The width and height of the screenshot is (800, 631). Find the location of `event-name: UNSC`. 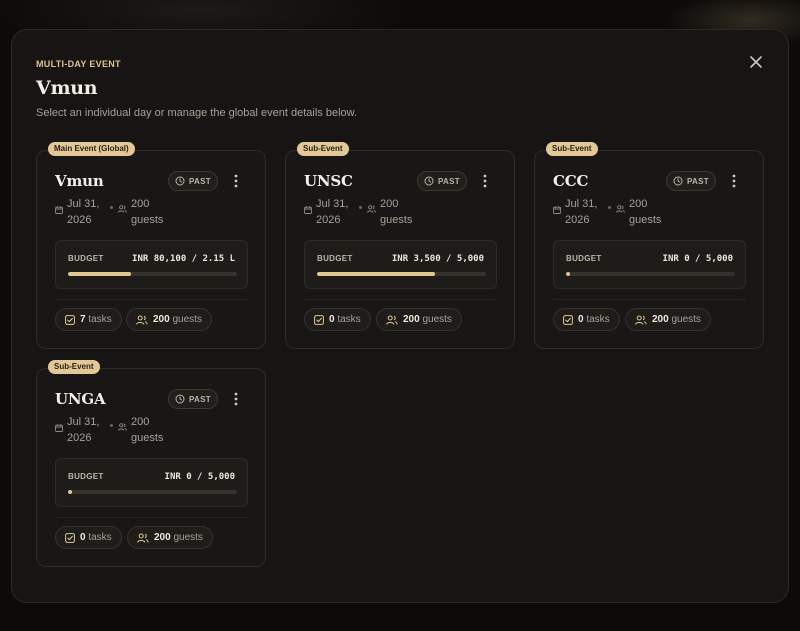

event-name: UNSC is located at coordinates (328, 181).